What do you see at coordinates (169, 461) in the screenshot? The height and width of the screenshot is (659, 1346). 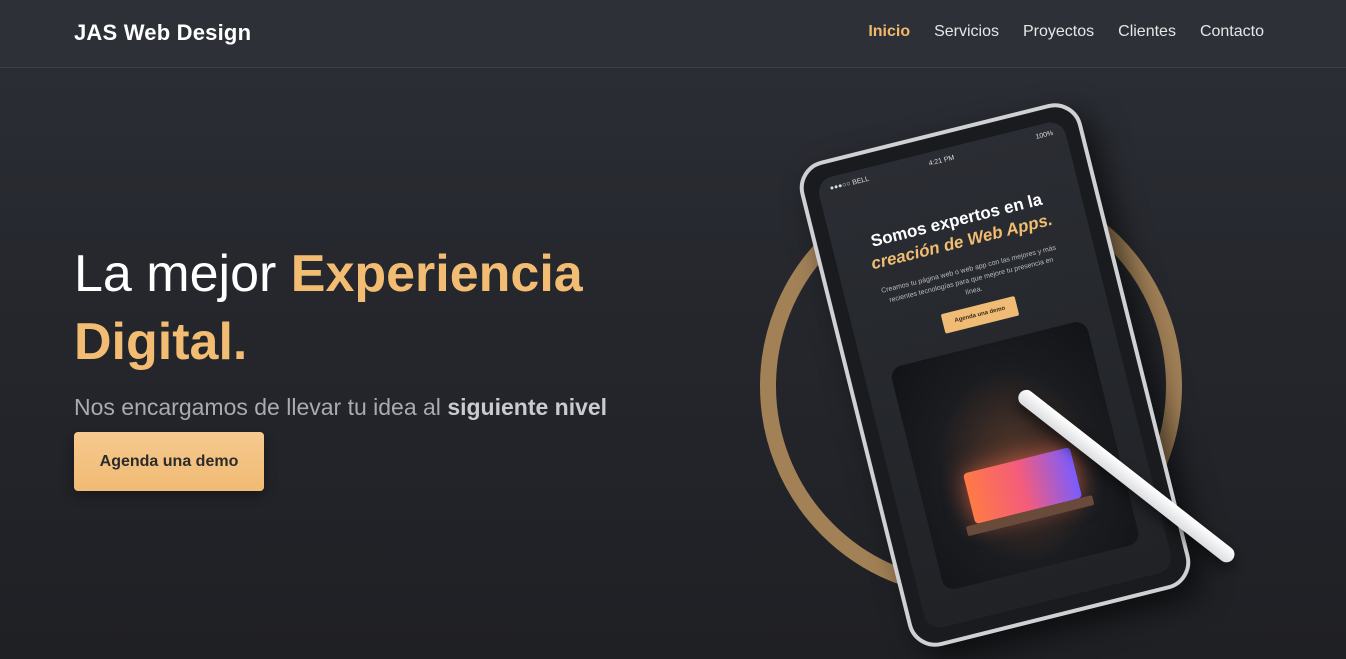 I see `cta-button: Agenda una demo` at bounding box center [169, 461].